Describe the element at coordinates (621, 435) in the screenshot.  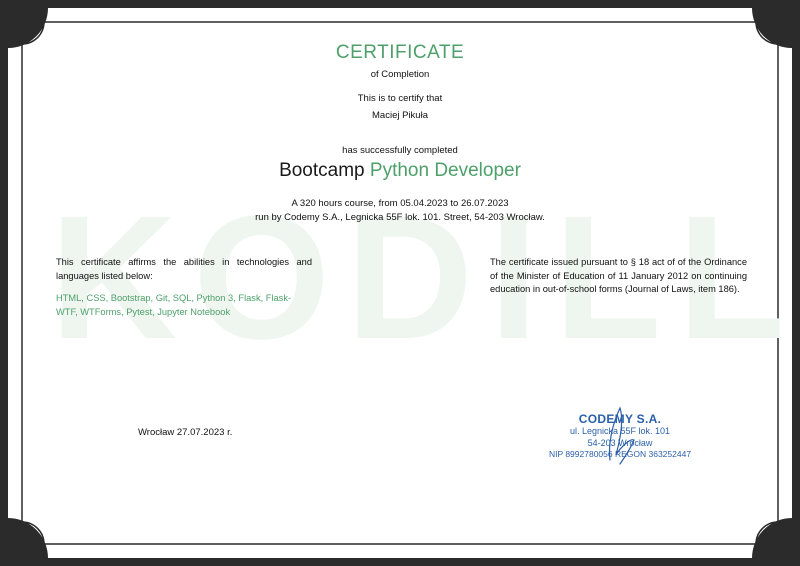
I see `signature-icon` at that location.